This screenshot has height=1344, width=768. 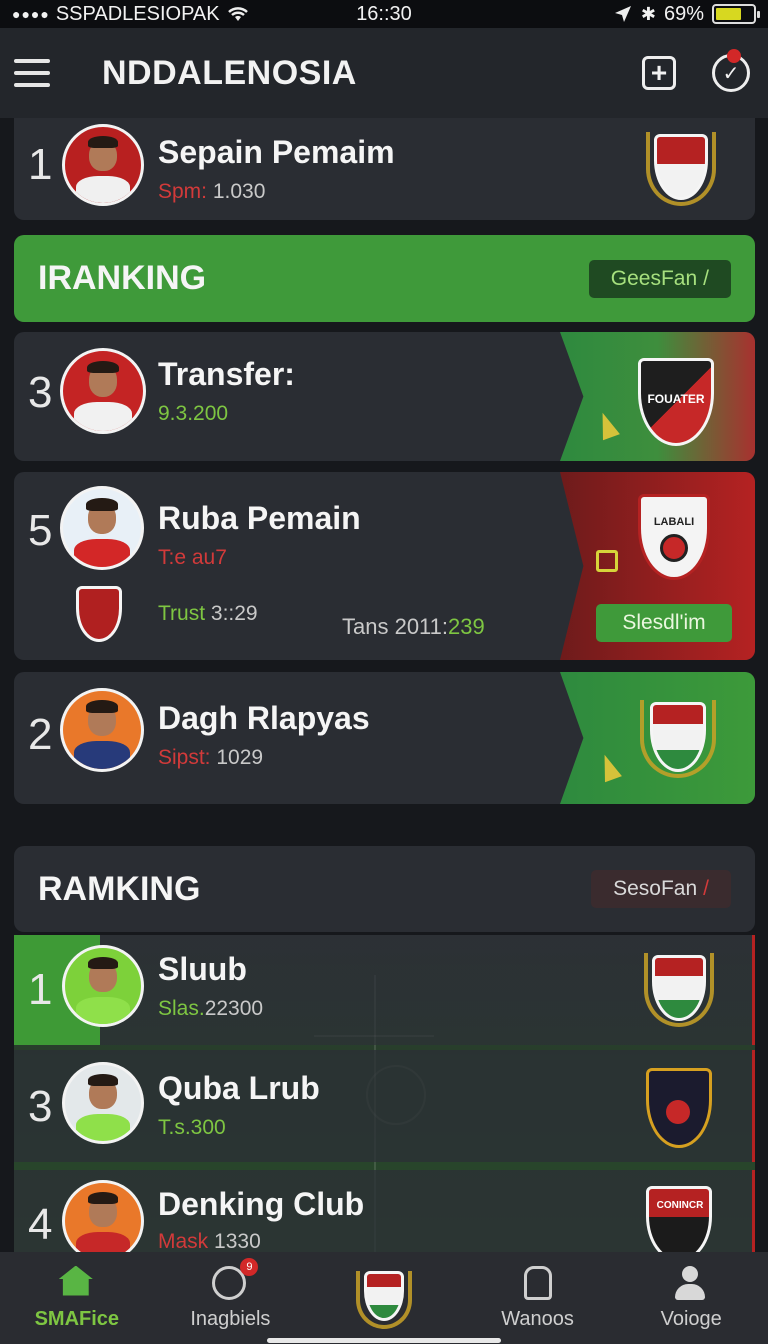 What do you see at coordinates (384, 889) in the screenshot?
I see `club-ranking-section-header: RAMKING SesoFan /` at bounding box center [384, 889].